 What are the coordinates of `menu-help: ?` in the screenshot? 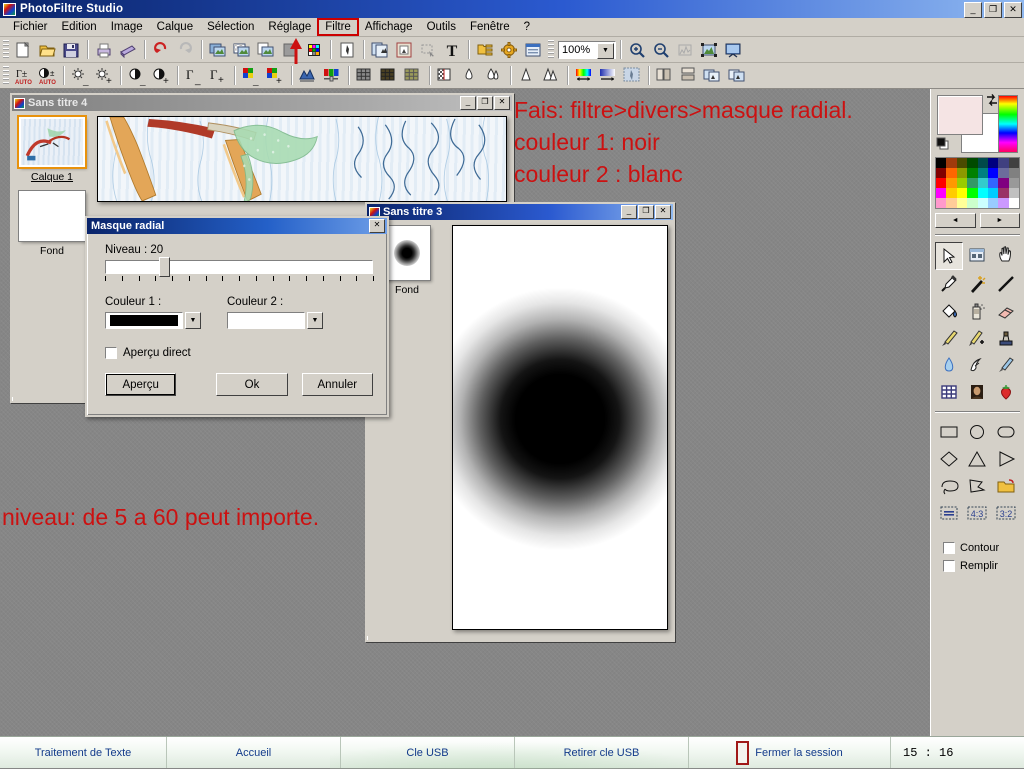 It's located at (527, 27).